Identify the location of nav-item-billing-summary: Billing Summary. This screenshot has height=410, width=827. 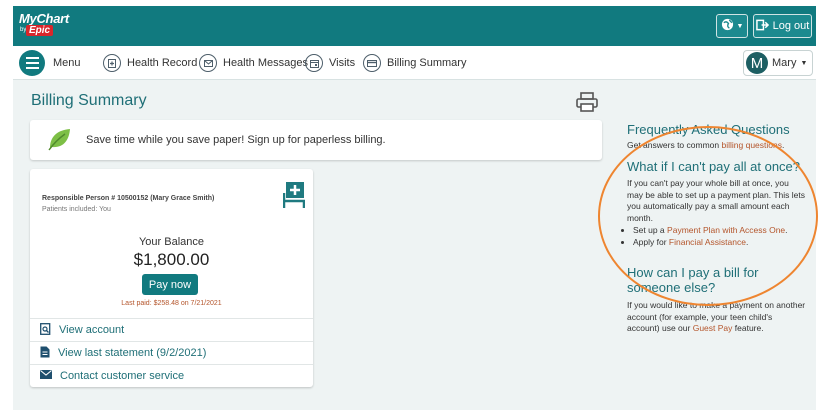
(414, 63).